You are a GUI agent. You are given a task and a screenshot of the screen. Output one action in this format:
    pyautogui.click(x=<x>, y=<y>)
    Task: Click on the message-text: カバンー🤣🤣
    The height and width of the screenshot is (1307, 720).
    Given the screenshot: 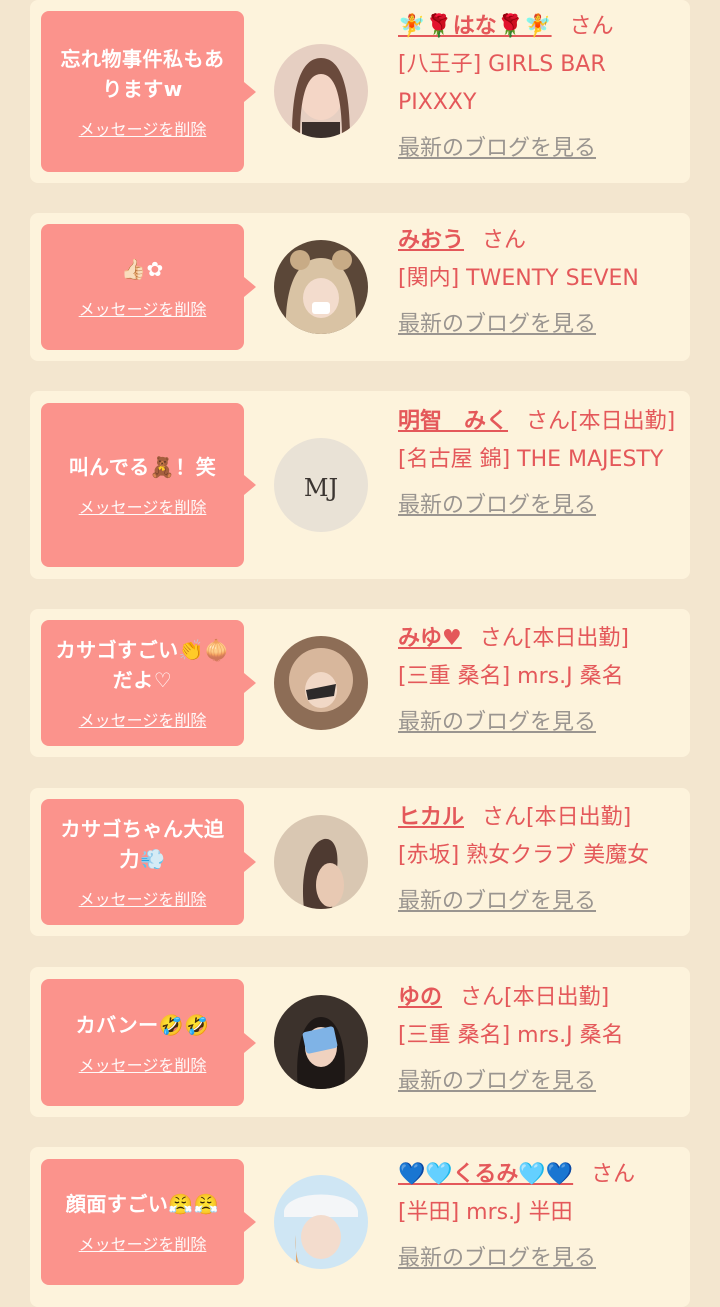 What is the action you would take?
    pyautogui.click(x=142, y=1024)
    